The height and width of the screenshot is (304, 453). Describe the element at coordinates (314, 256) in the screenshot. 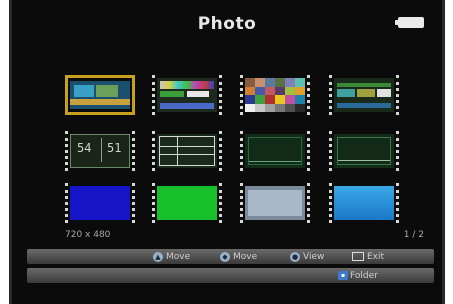

I see `hint-label: View` at that location.